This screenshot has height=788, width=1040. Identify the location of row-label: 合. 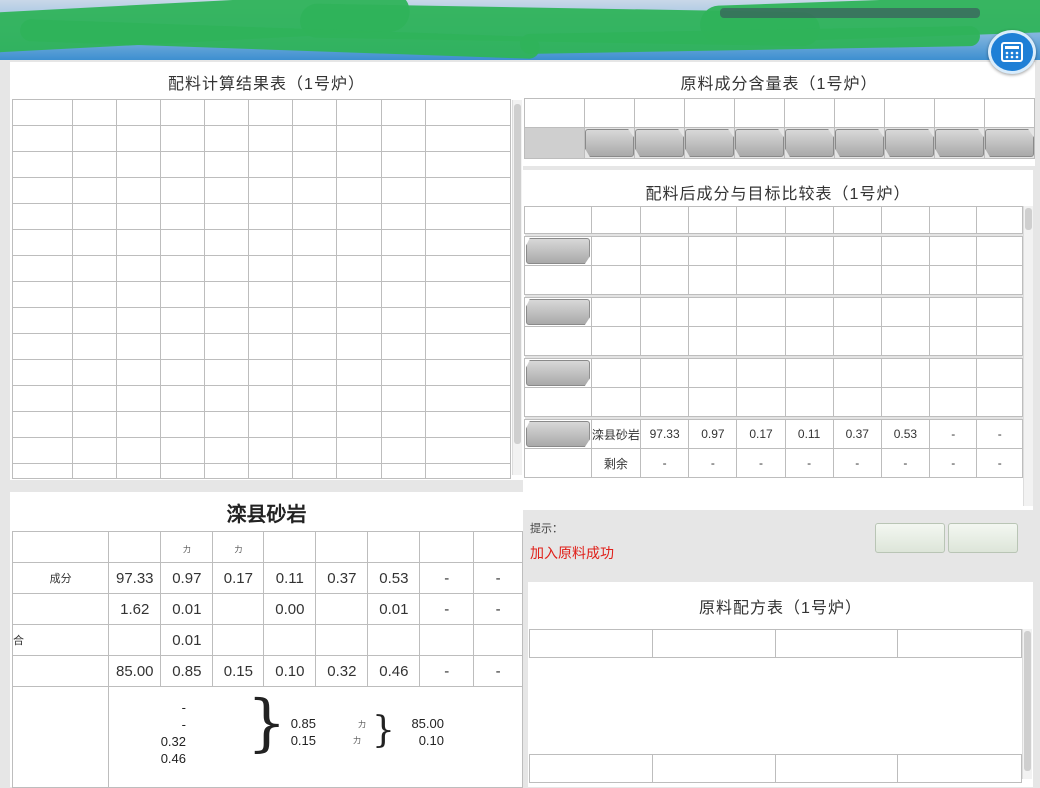
(60, 640).